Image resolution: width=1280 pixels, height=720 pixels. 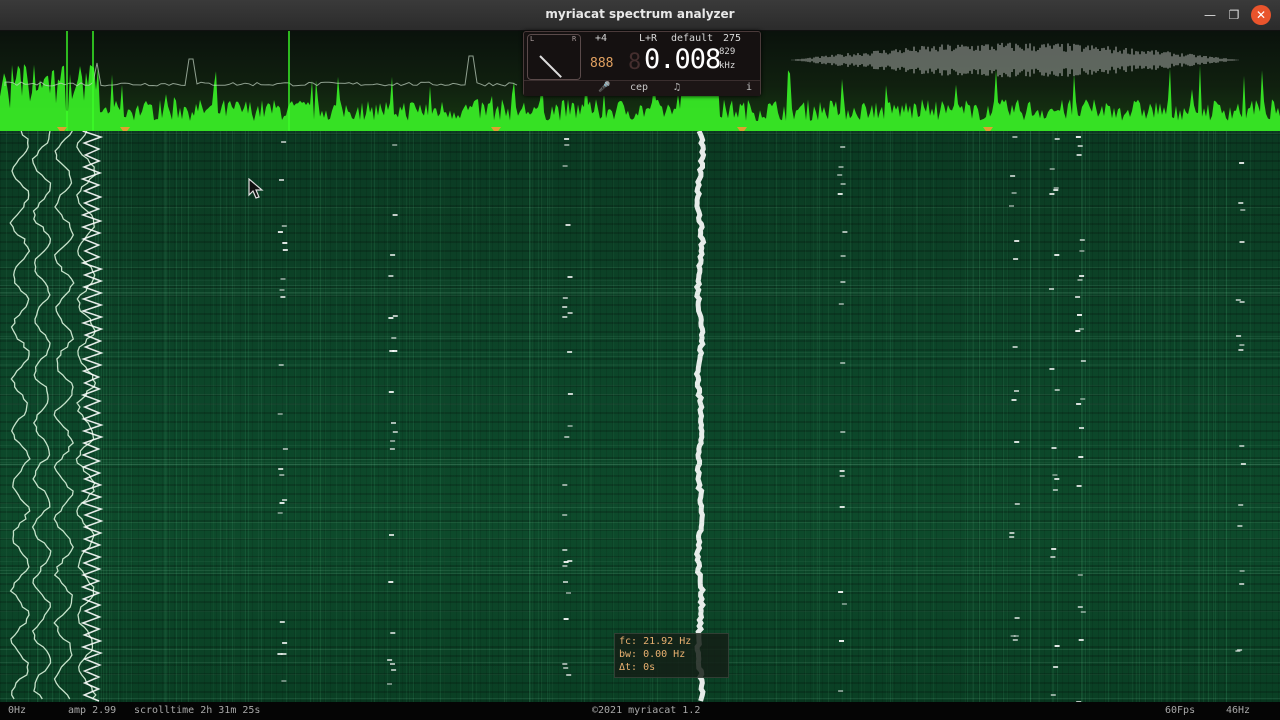 I want to click on close-button: ✕, so click(x=1261, y=15).